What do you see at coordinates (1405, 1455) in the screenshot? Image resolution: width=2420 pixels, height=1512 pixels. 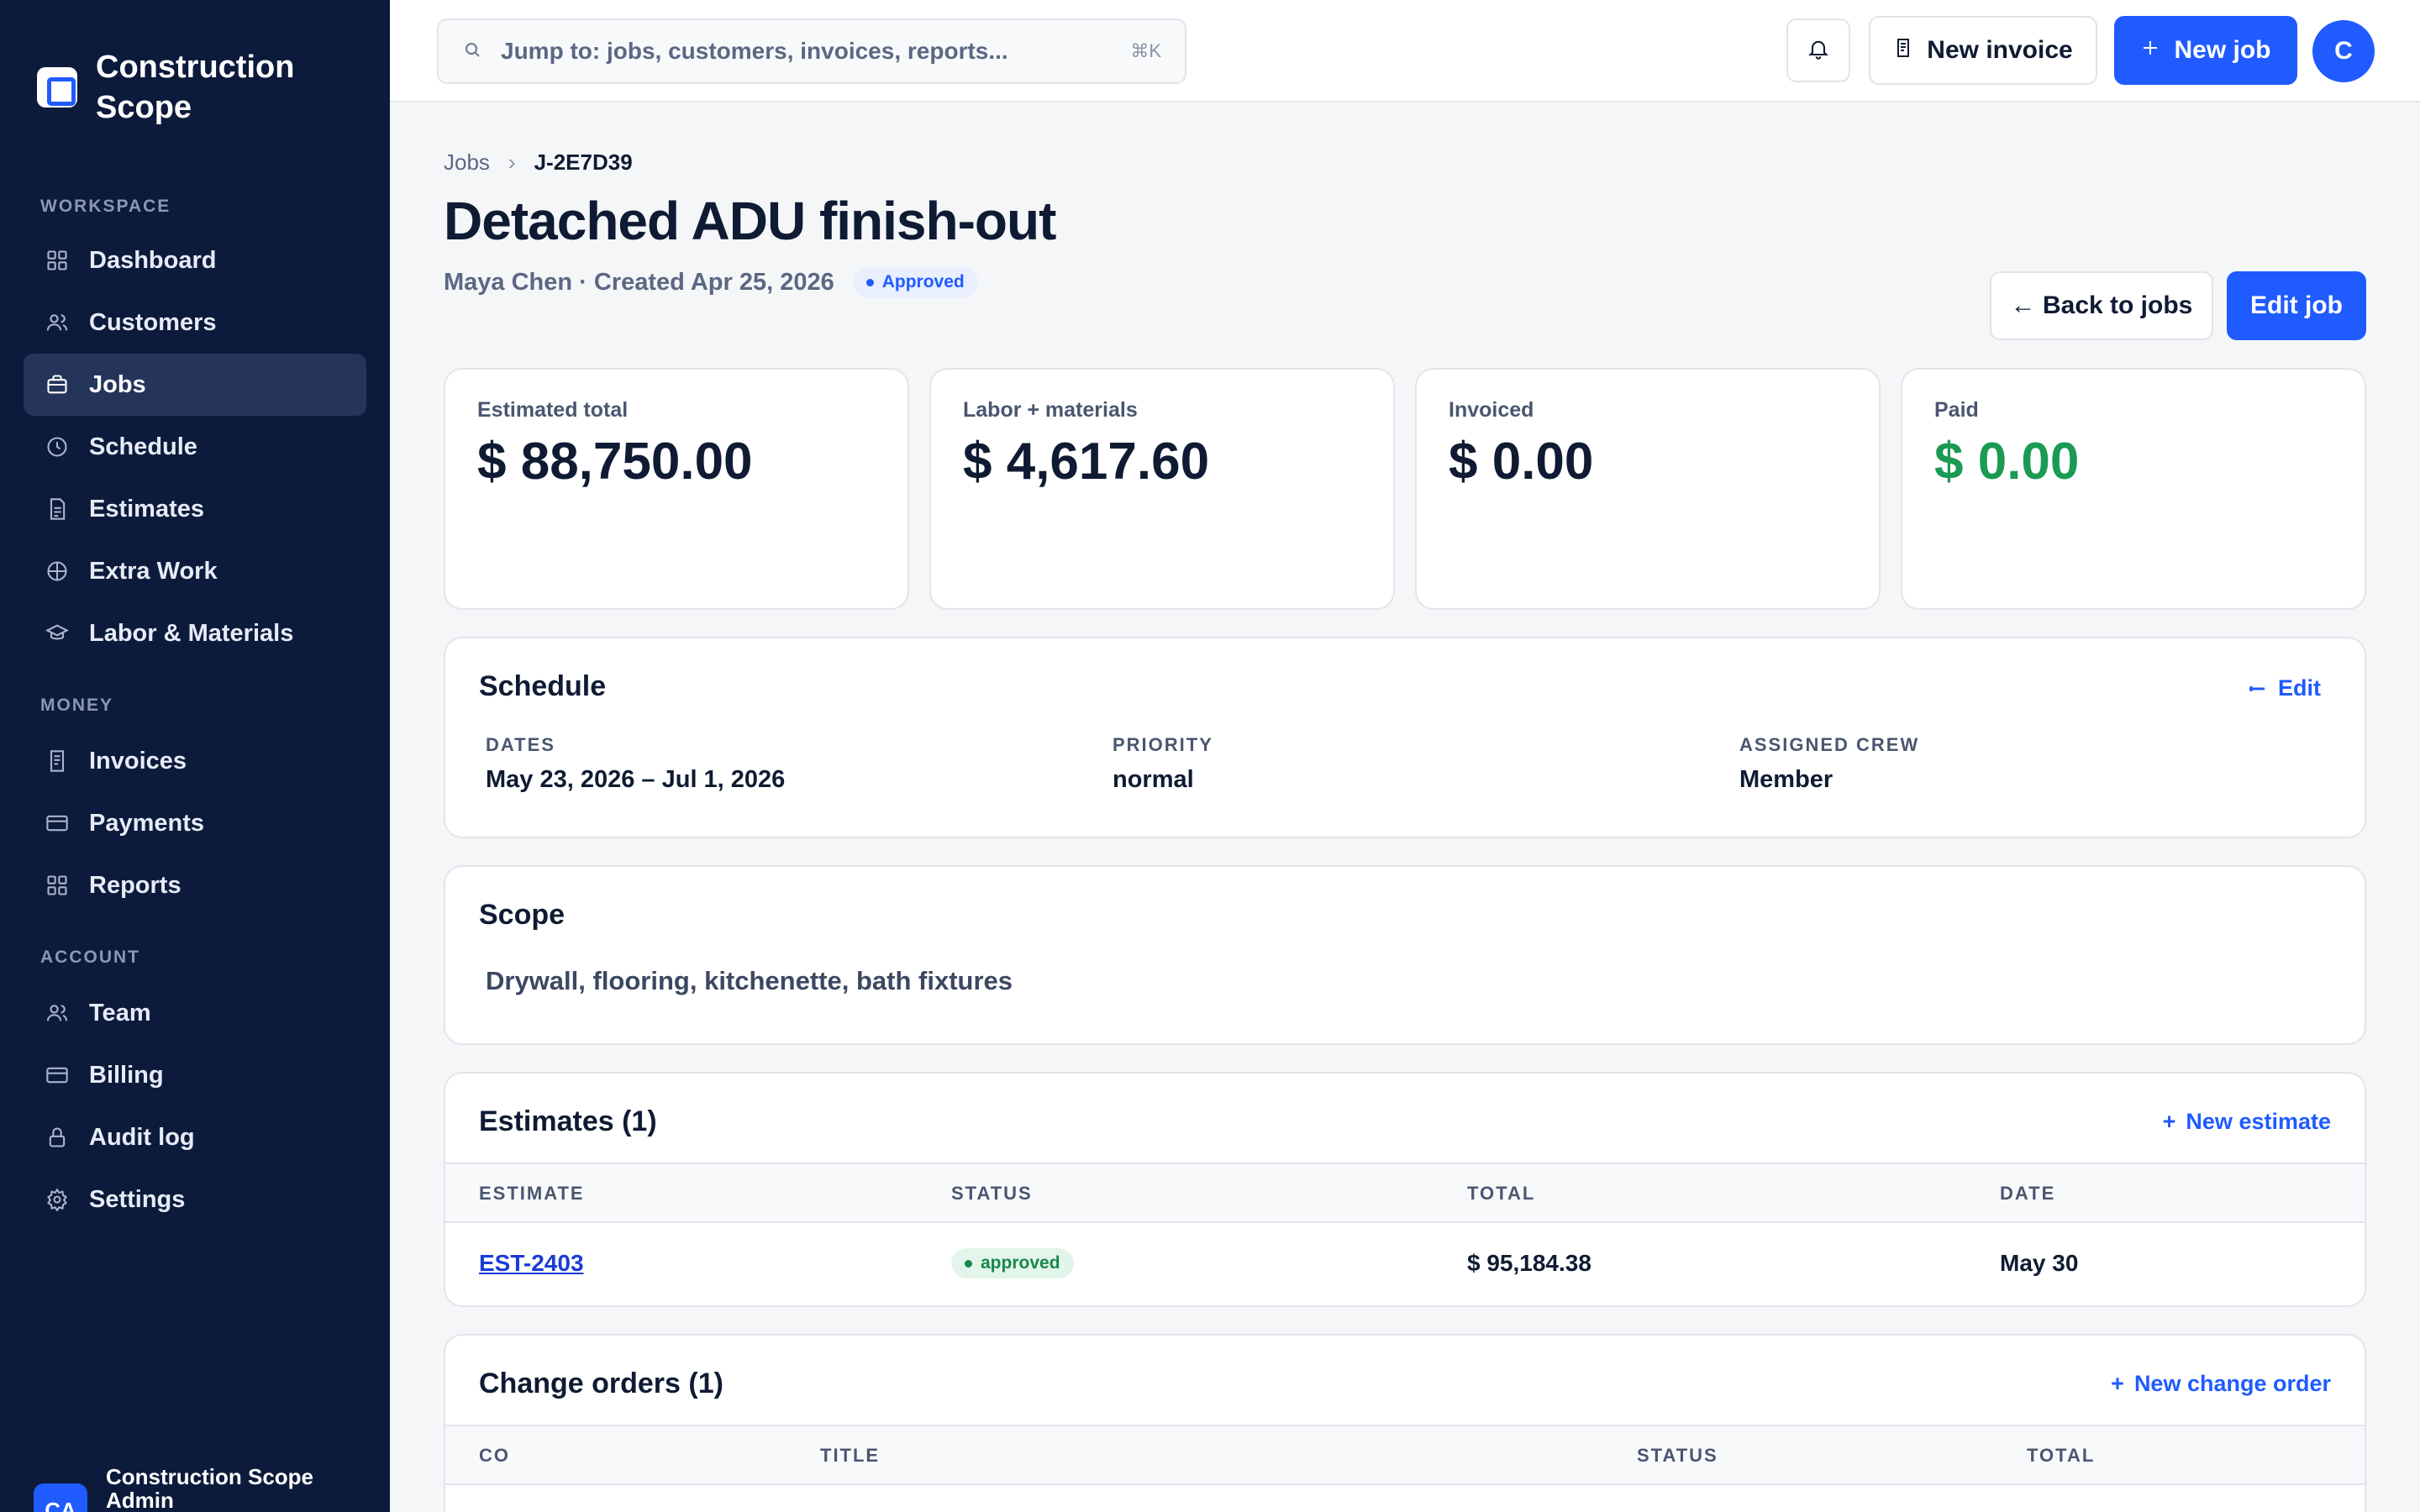 I see `change-orders-table-header: CO TITLE STATUS TOTAL` at bounding box center [1405, 1455].